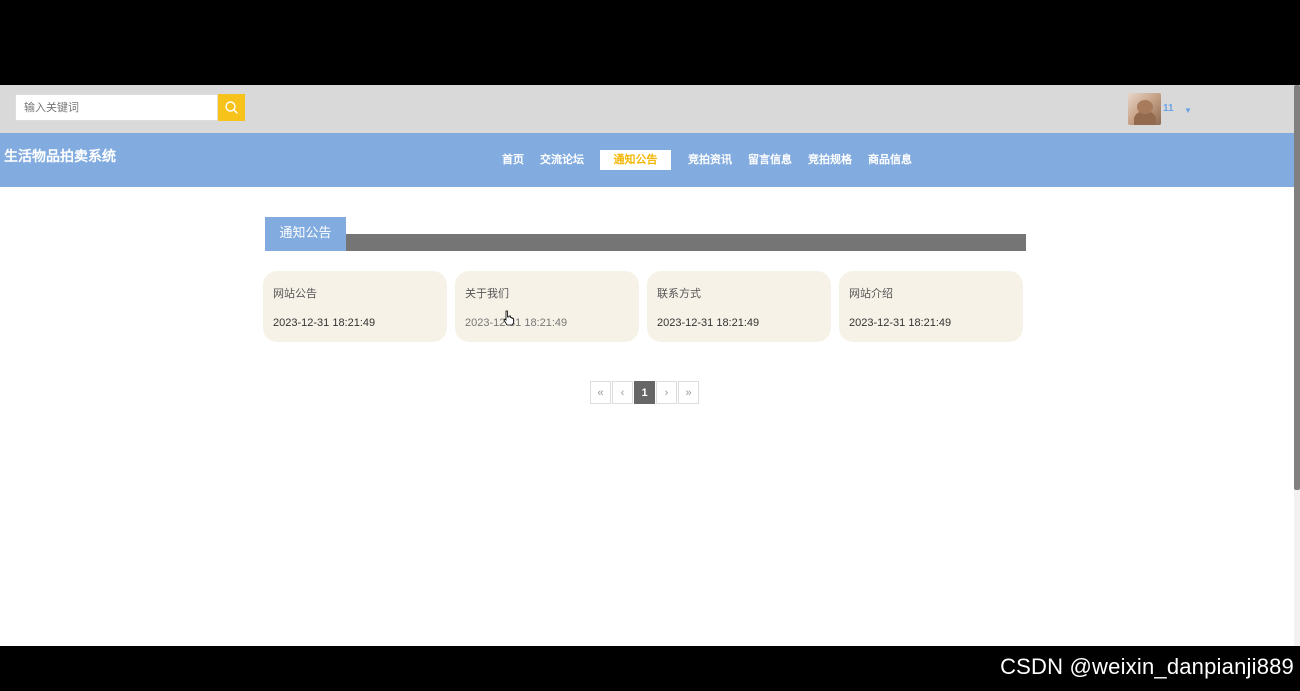 This screenshot has width=1300, height=691. Describe the element at coordinates (647, 109) in the screenshot. I see `top-header: 11 ▼` at that location.